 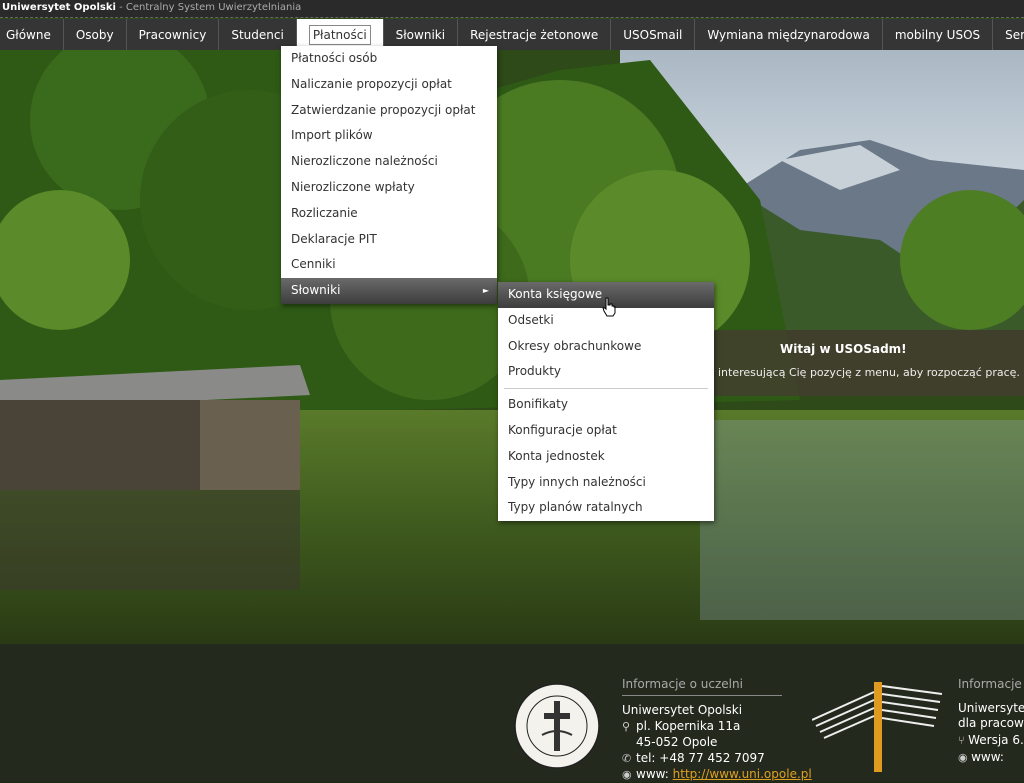 I want to click on submenu-item-typy-innych-naleznosci: Typy innych należności, so click(x=606, y=483).